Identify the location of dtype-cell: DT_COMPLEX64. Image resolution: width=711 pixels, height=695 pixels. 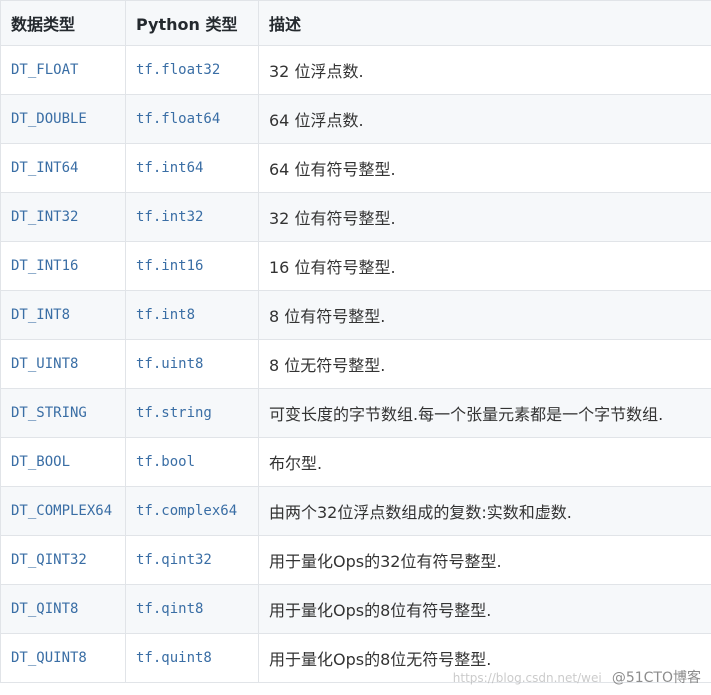
(63, 511).